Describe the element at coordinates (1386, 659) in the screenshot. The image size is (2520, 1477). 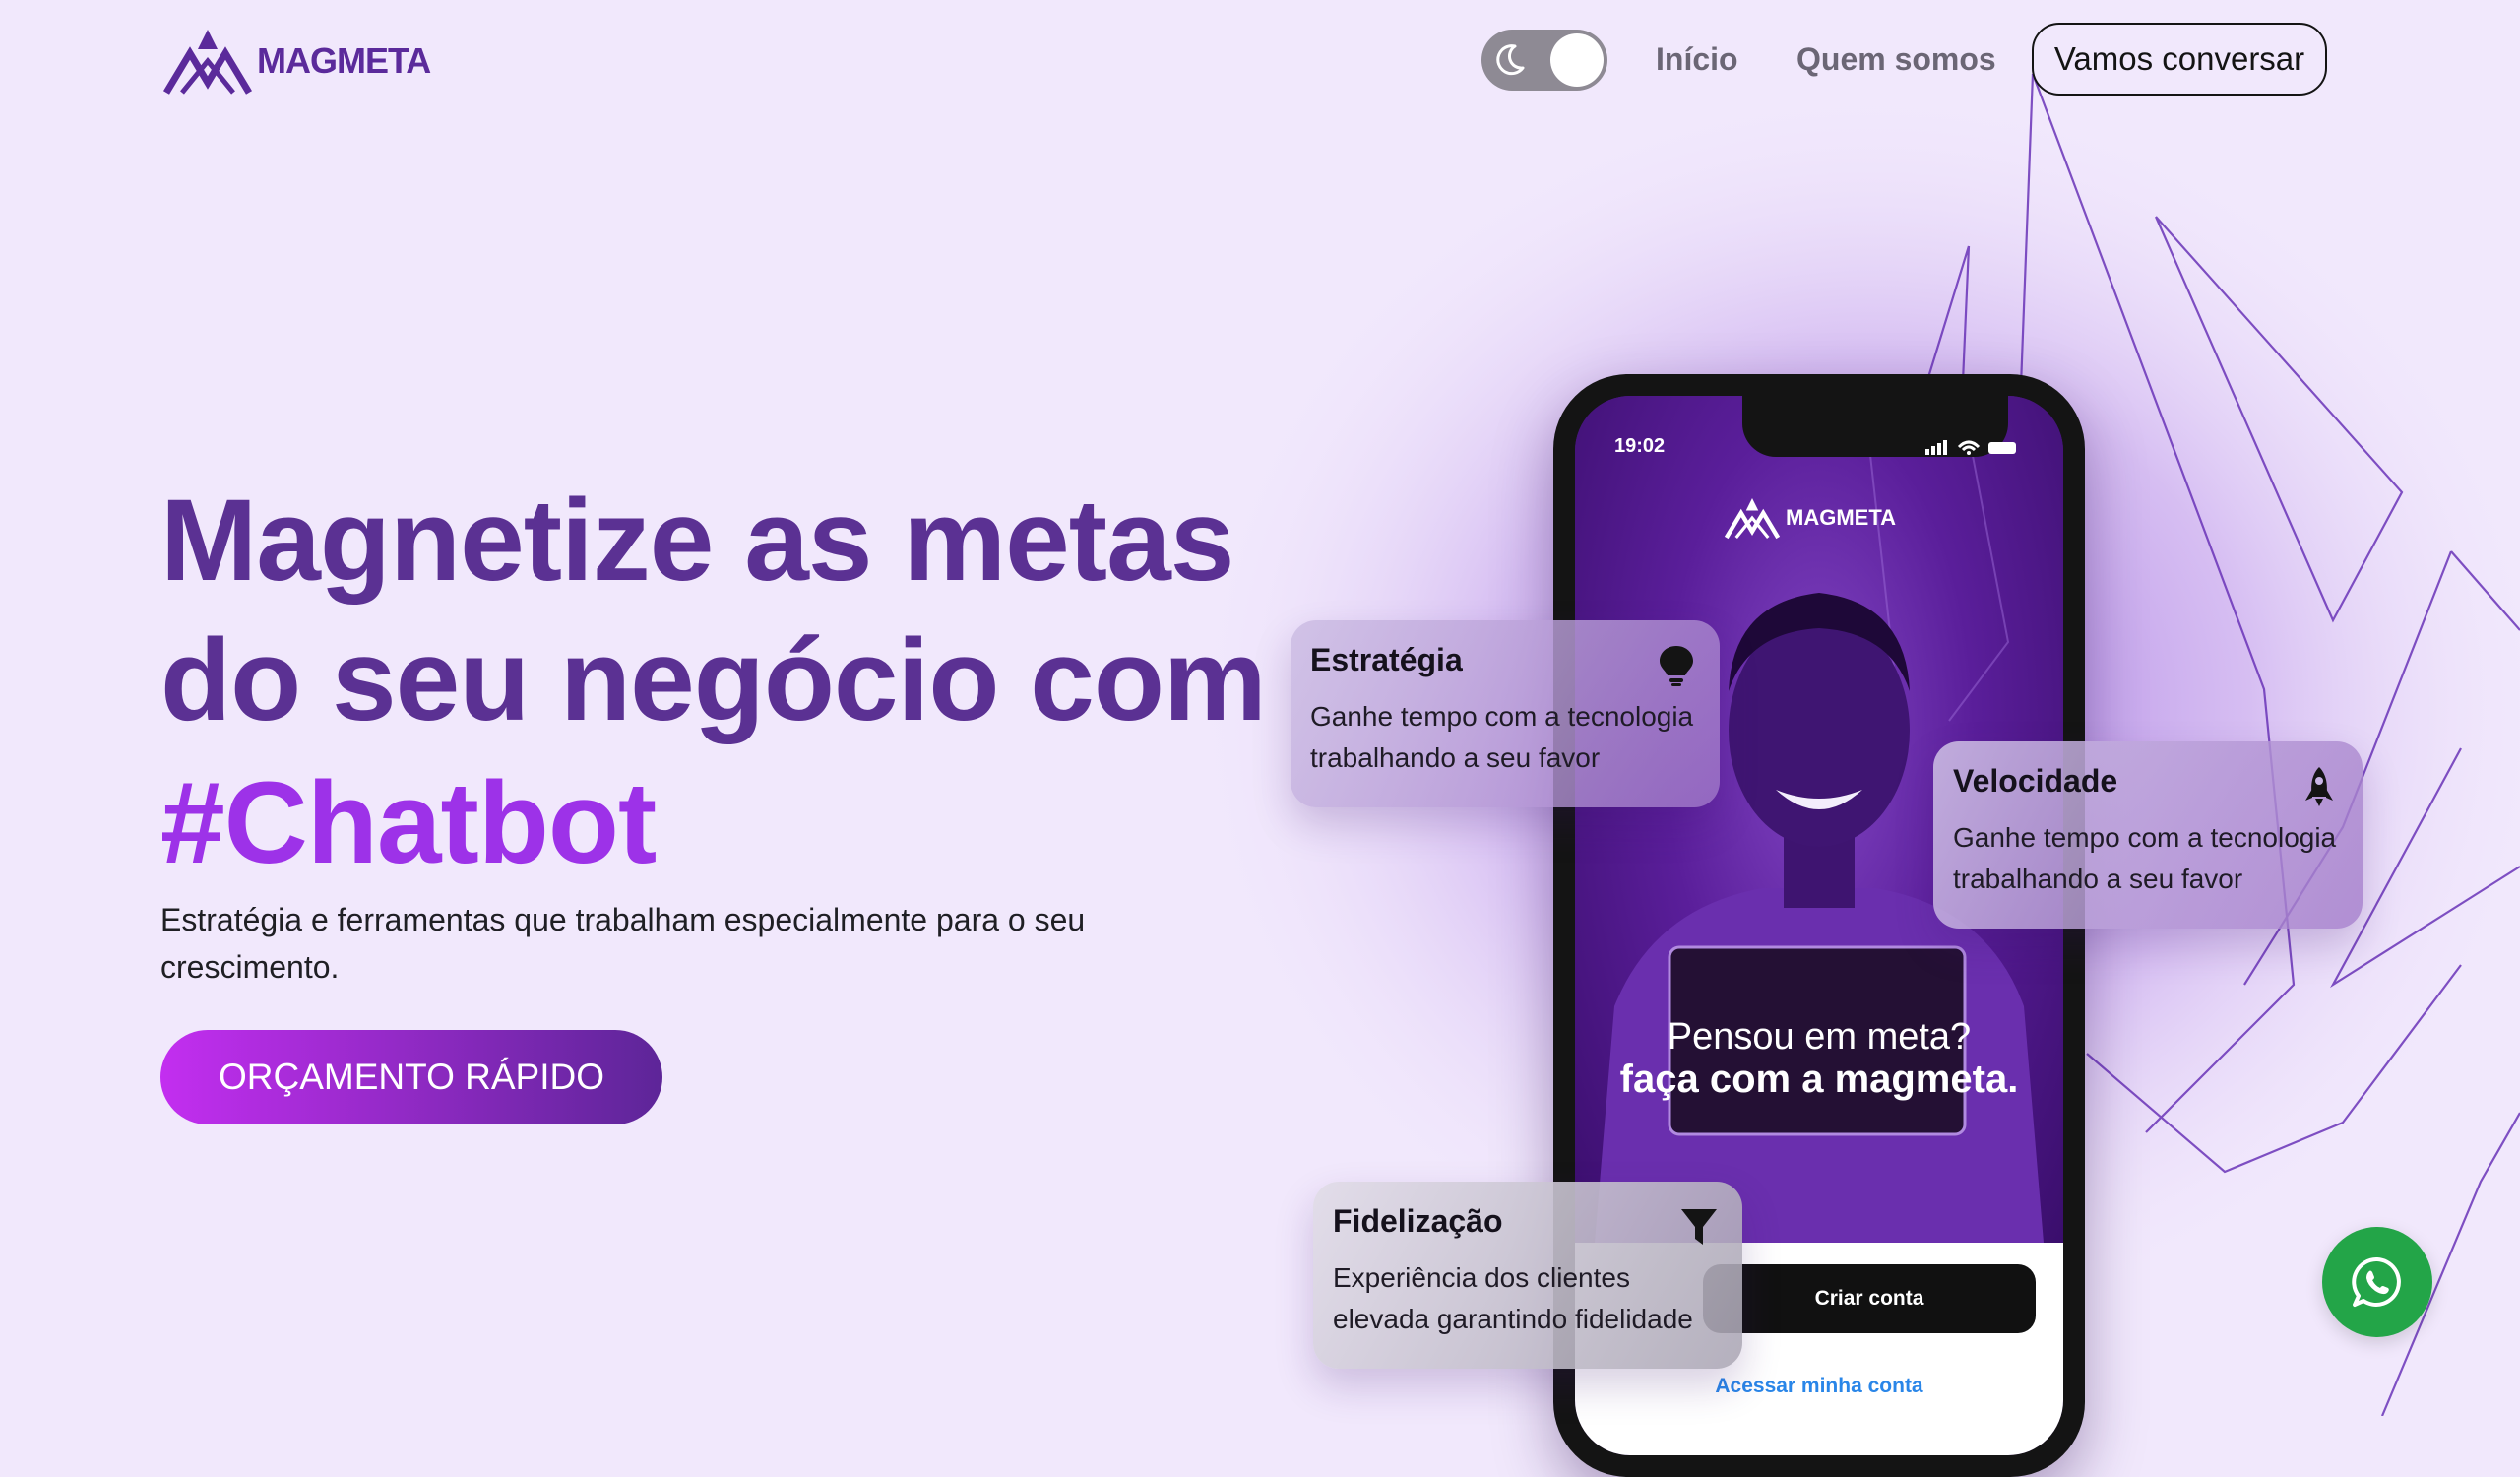
I see `feature-title: Estratégia` at that location.